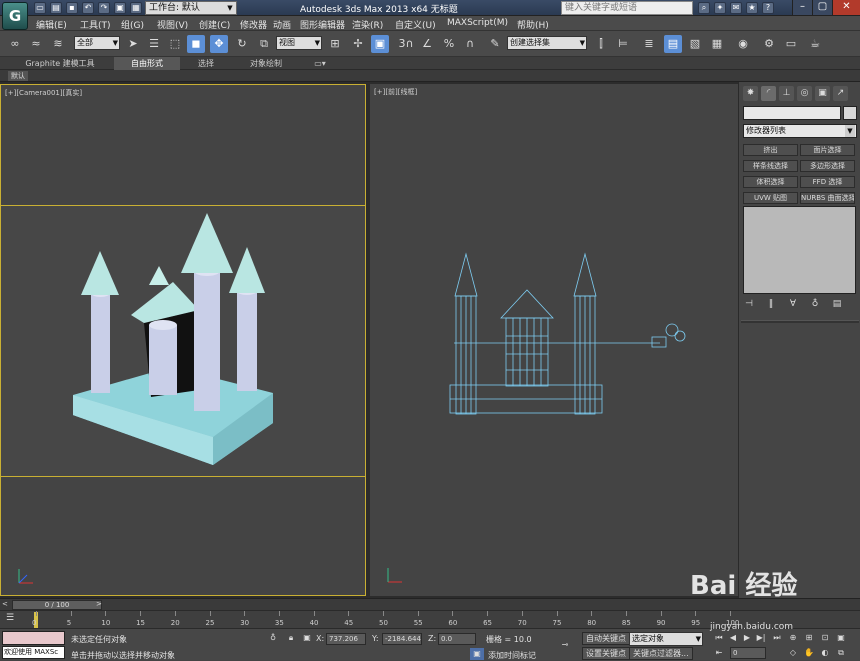  I want to click on object-color-swatch, so click(850, 113).